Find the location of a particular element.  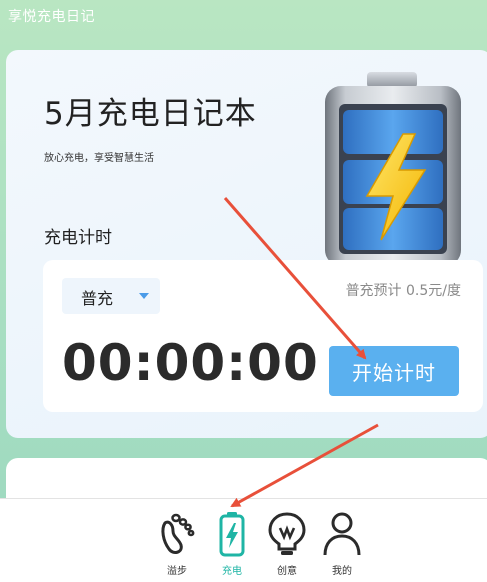

start-timer-button: 开始计时 is located at coordinates (394, 371).